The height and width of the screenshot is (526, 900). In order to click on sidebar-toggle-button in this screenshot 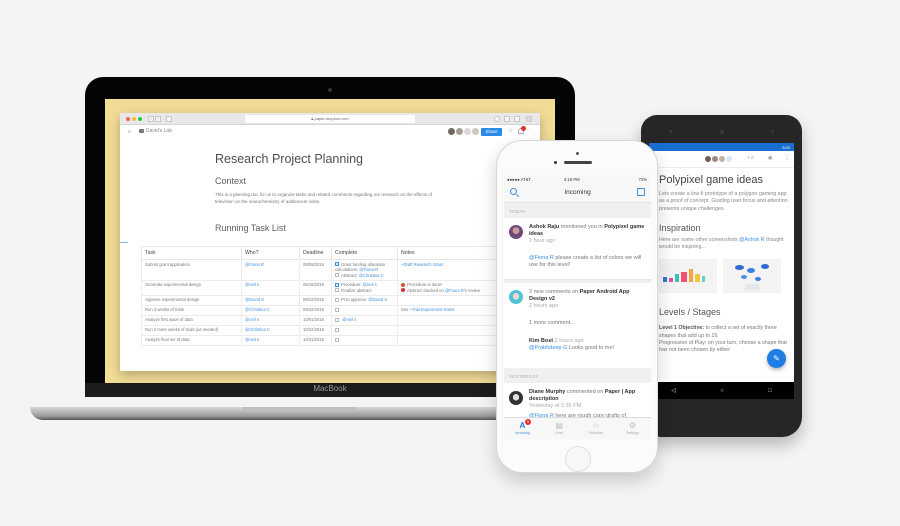, I will do `click(169, 119)`.